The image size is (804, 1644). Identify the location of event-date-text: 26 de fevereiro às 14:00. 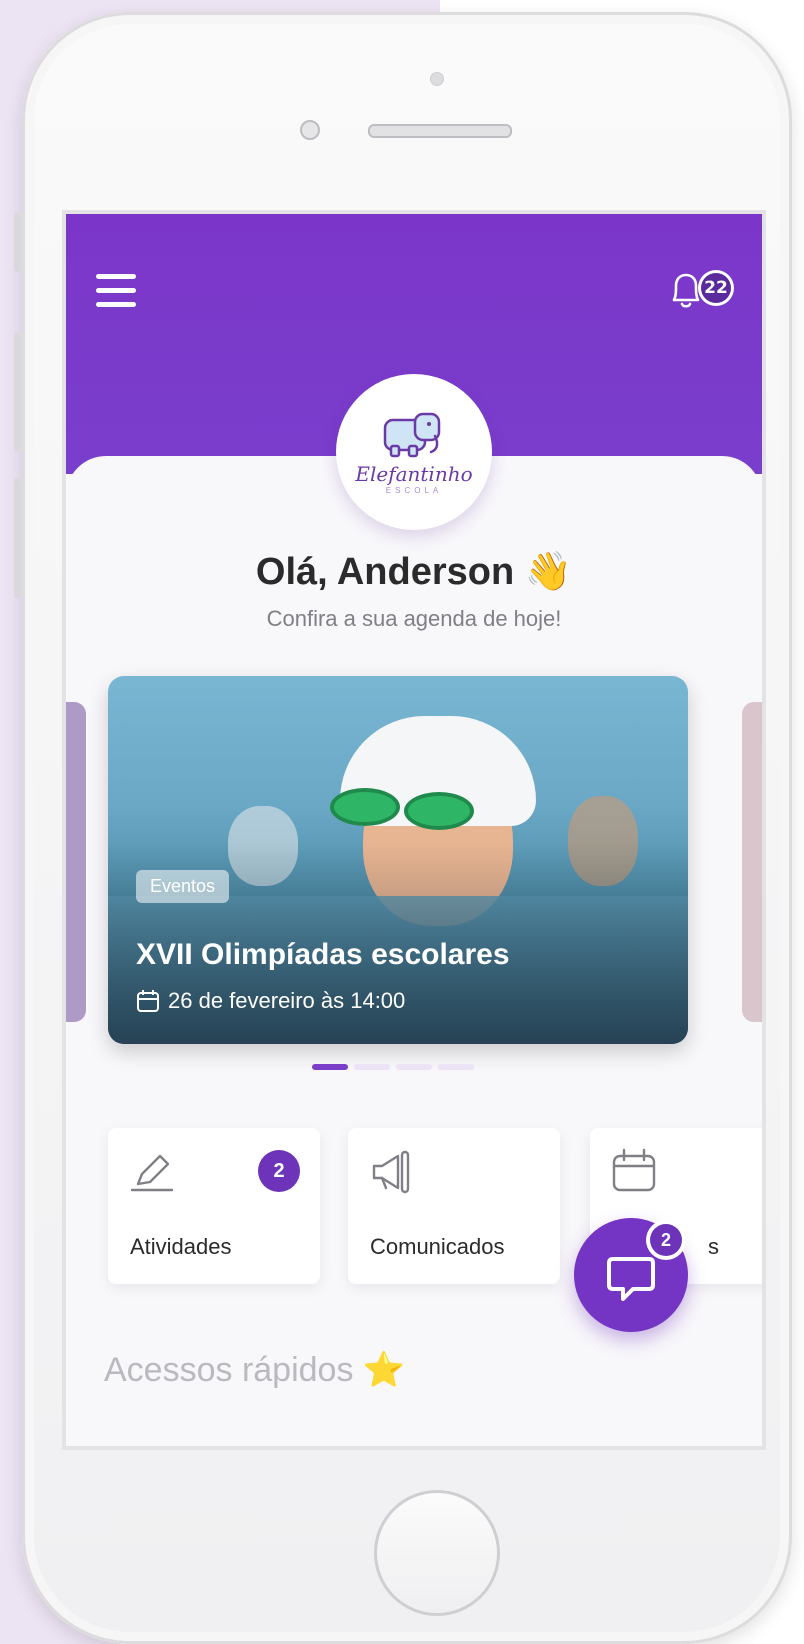
(287, 1000).